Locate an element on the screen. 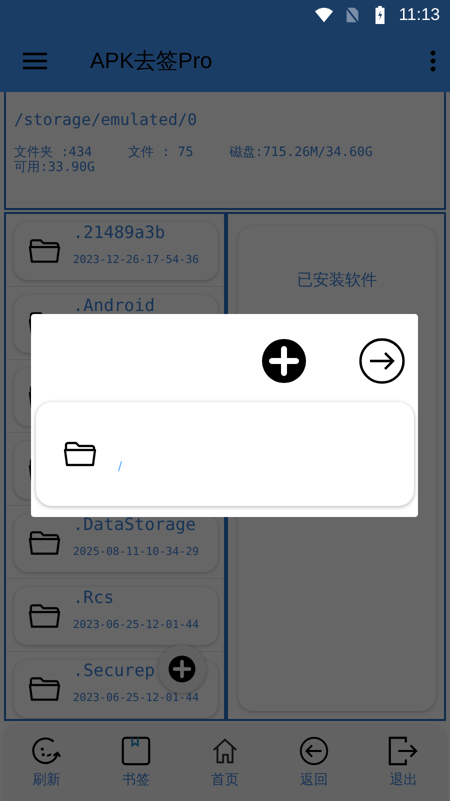  entry-path: / is located at coordinates (120, 466).